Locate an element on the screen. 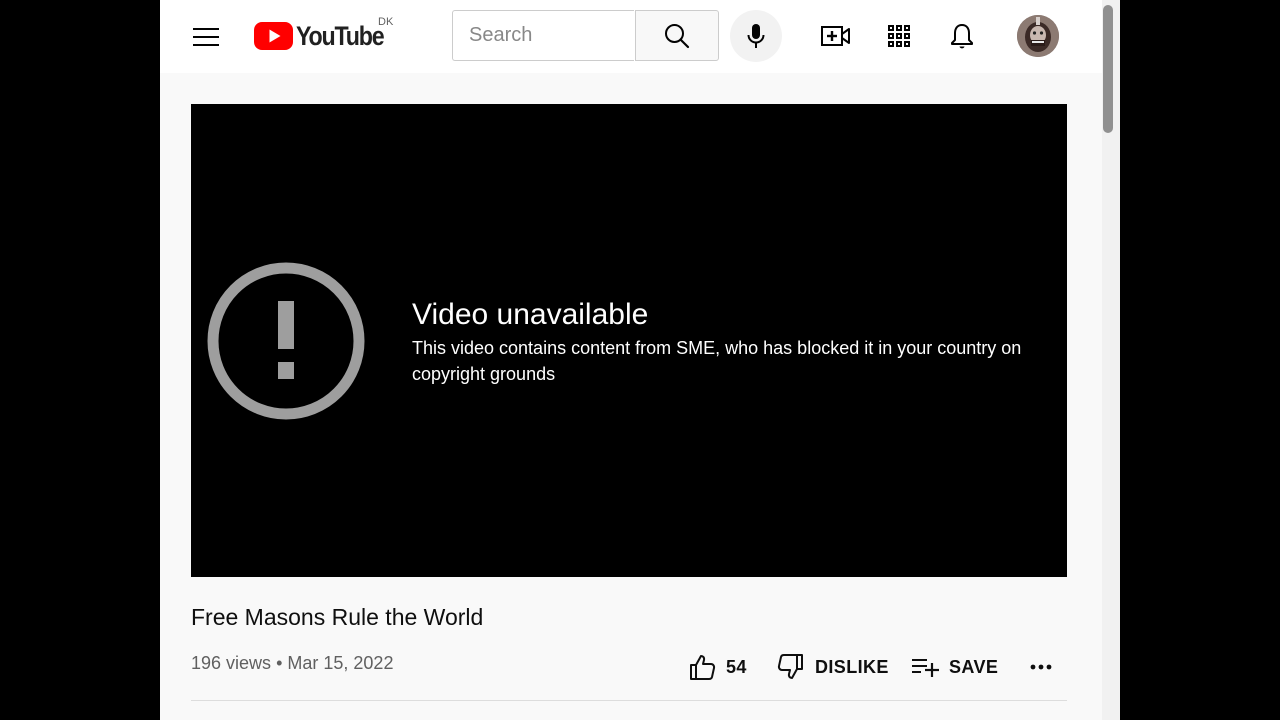 The width and height of the screenshot is (1280, 720). create-button is located at coordinates (836, 36).